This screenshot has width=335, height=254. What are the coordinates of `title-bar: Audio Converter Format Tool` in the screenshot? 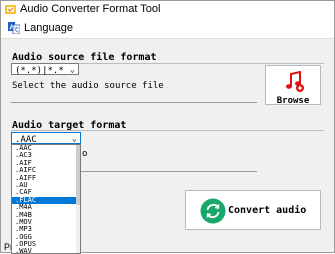 It's located at (167, 9).